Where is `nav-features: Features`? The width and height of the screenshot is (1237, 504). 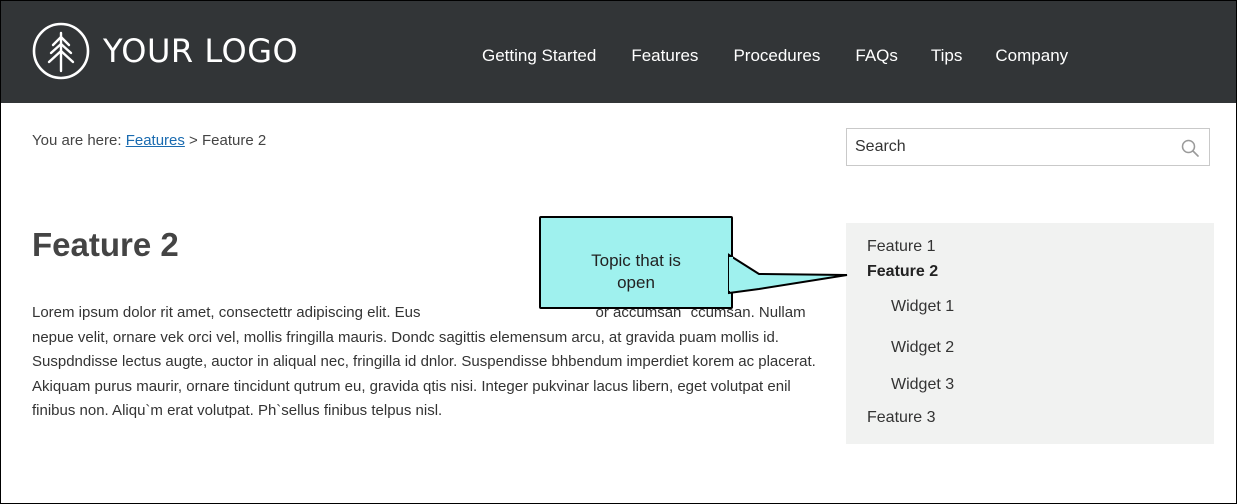
nav-features: Features is located at coordinates (664, 56).